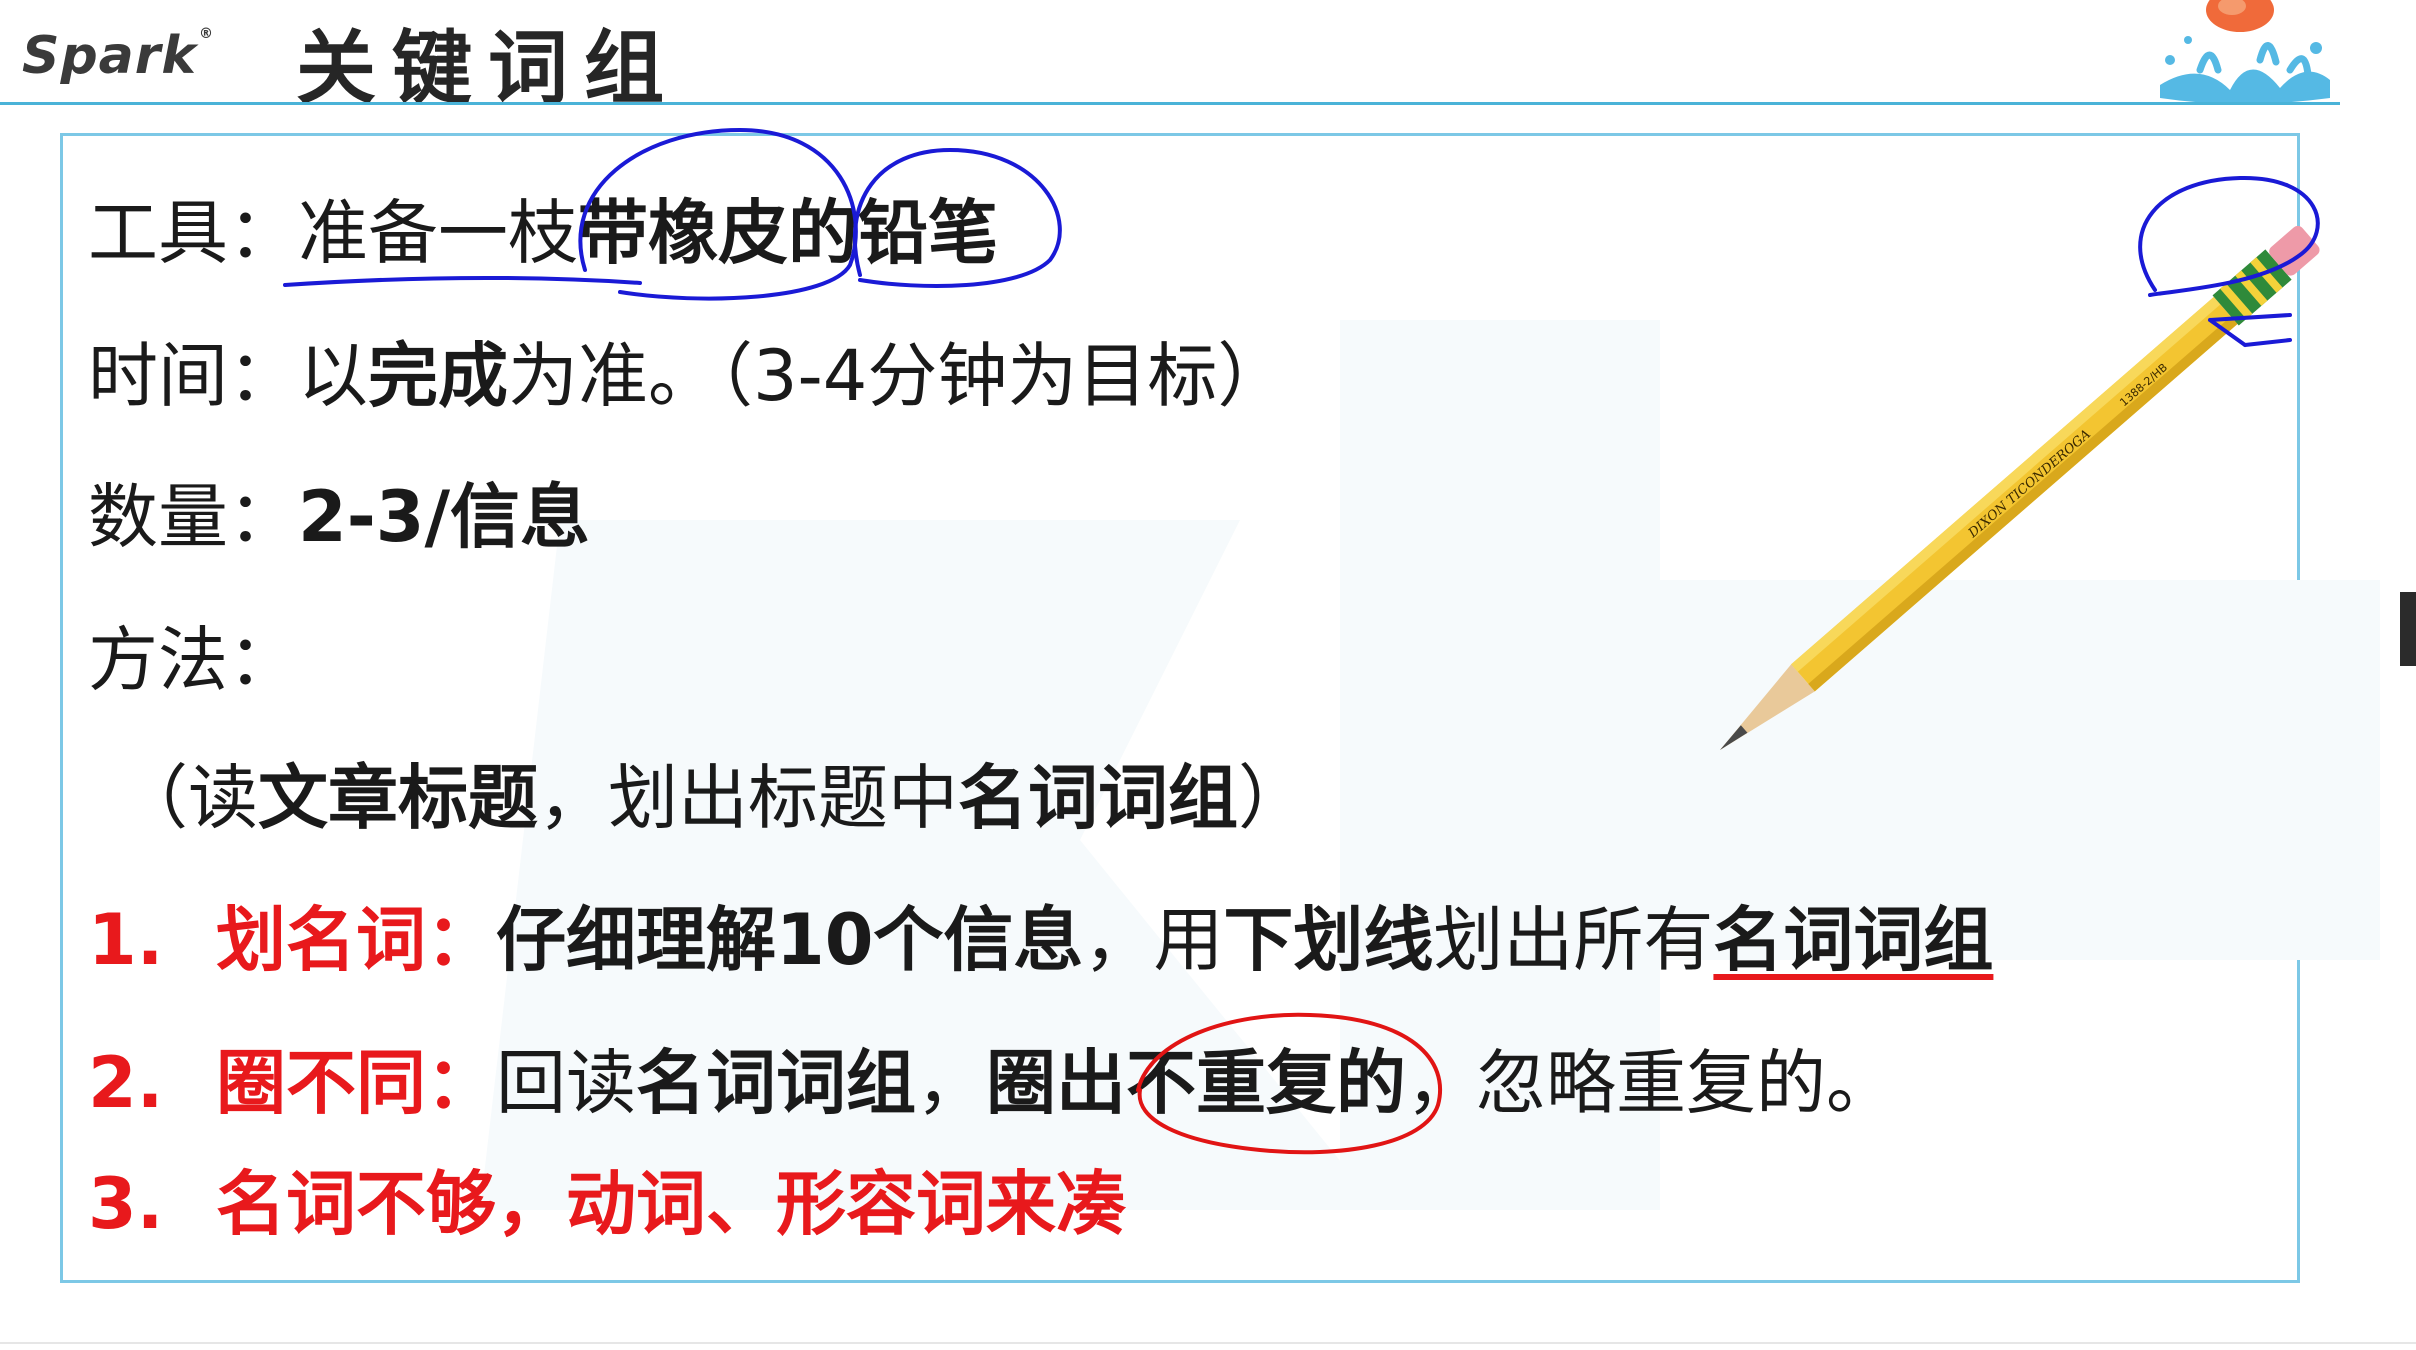 The image size is (2416, 1350). Describe the element at coordinates (398, 798) in the screenshot. I see `method-detail-2: 文章标题` at that location.